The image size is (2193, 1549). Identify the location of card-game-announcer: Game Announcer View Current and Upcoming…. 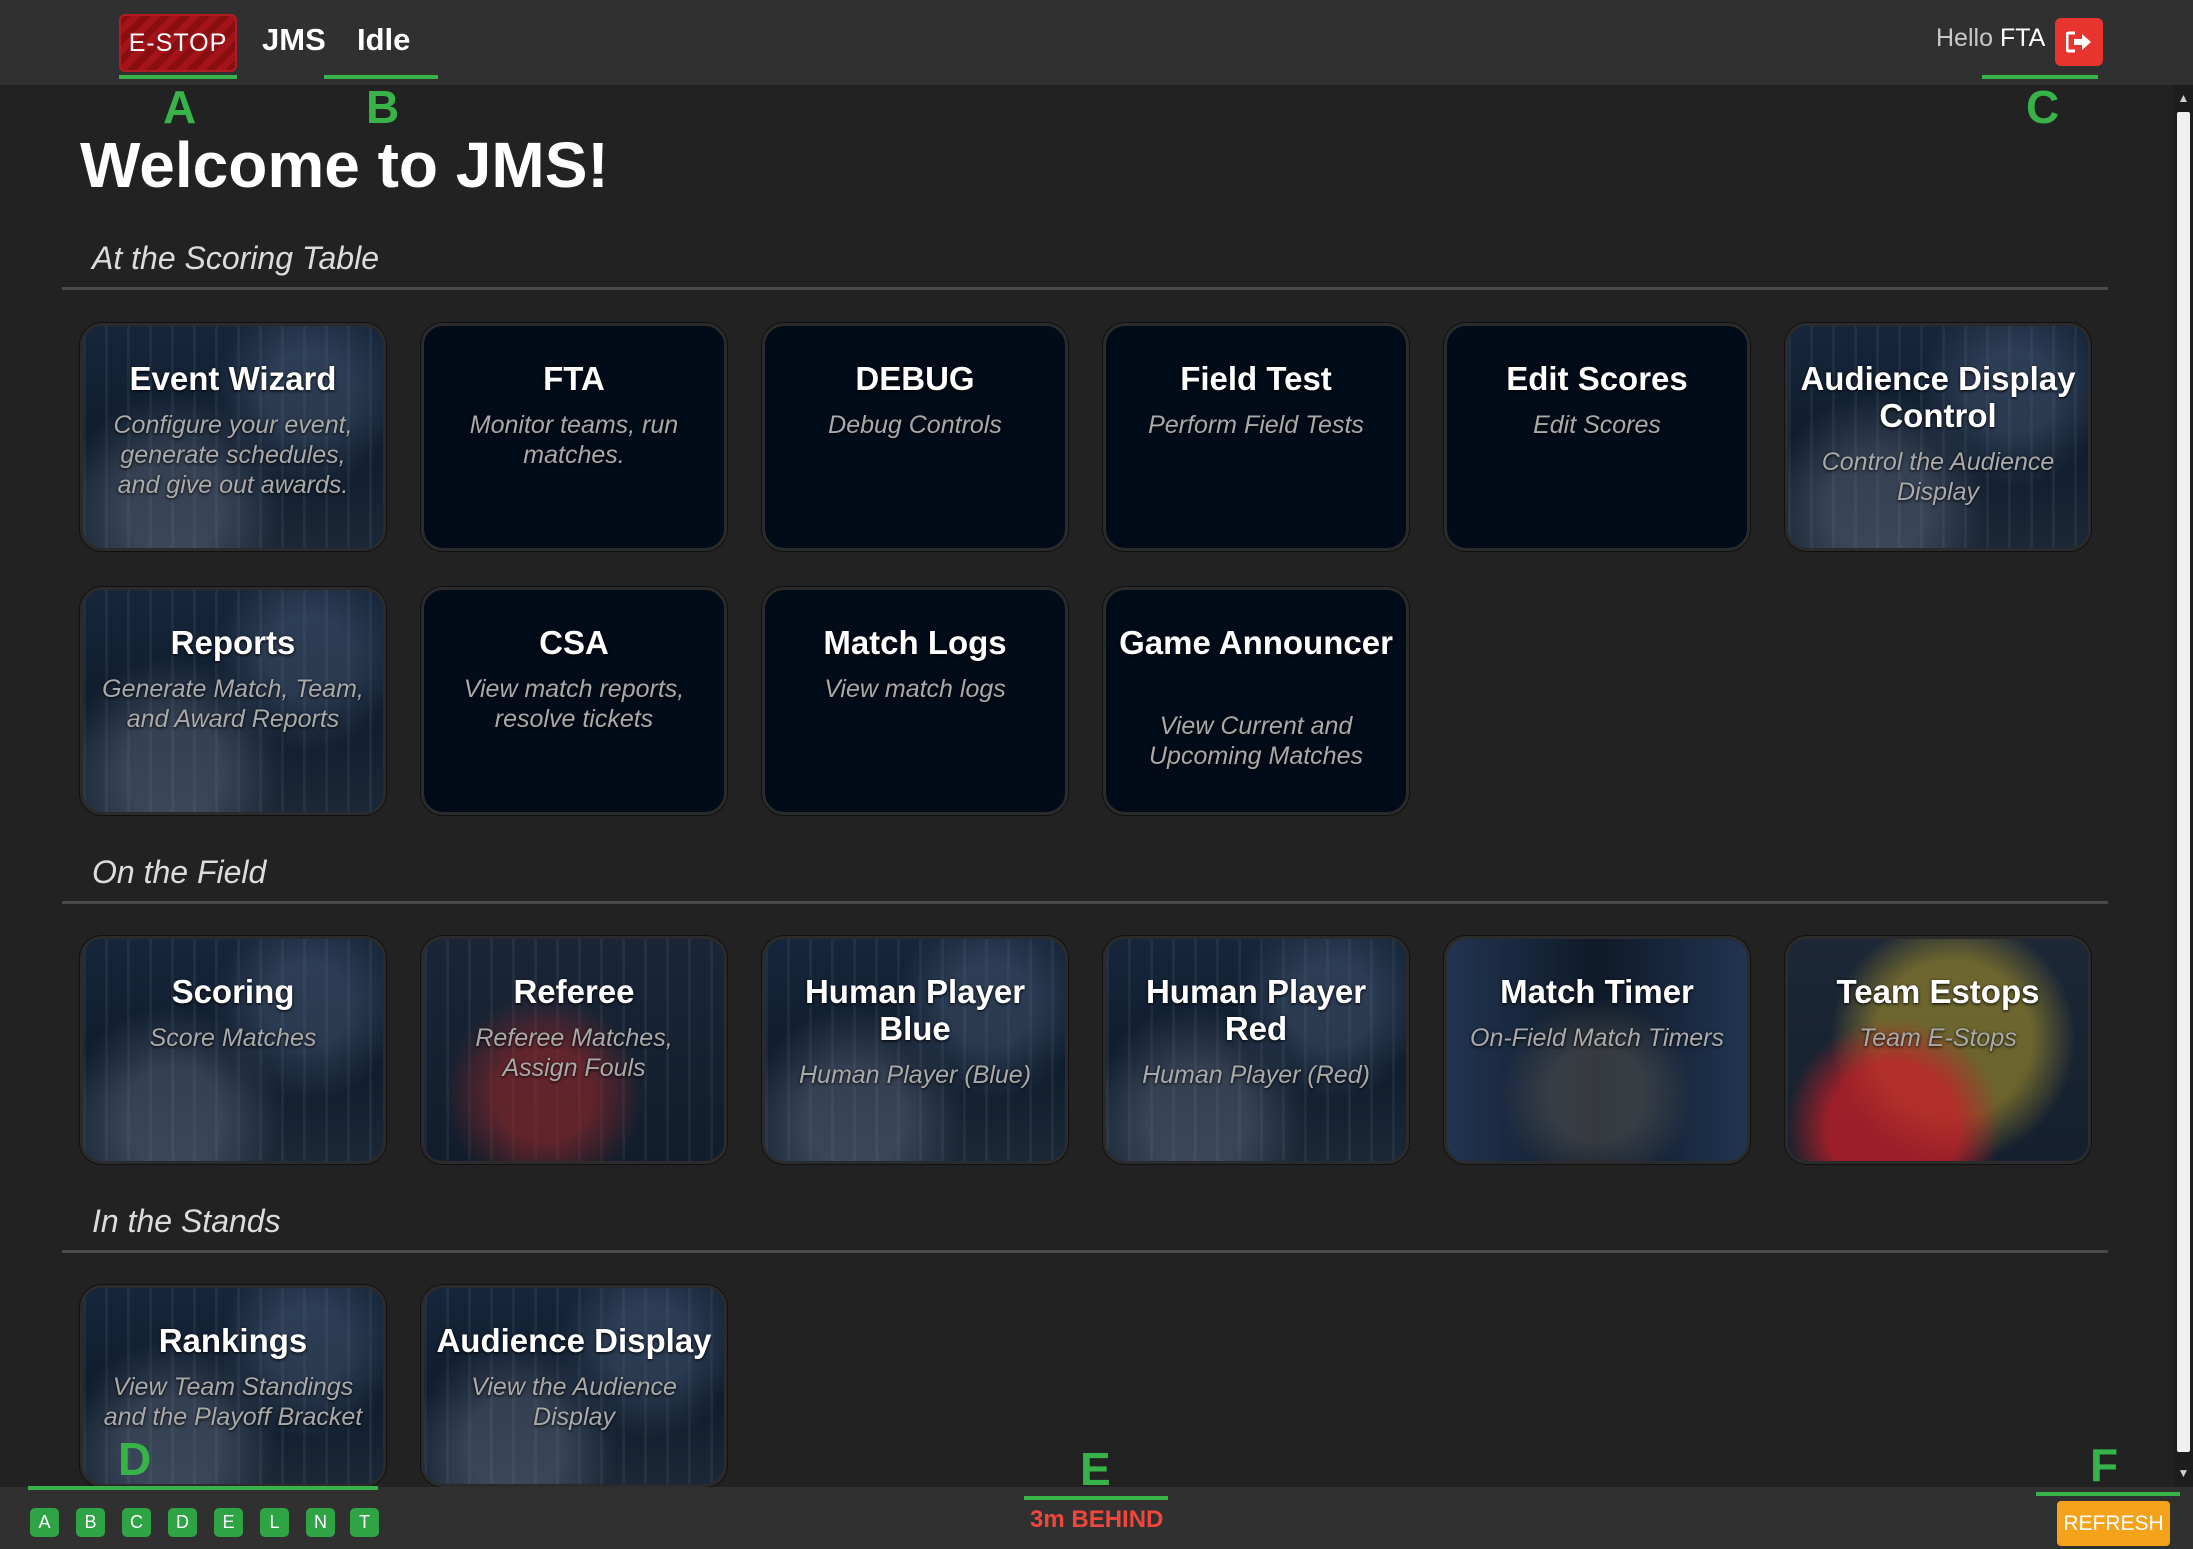
(1256, 701).